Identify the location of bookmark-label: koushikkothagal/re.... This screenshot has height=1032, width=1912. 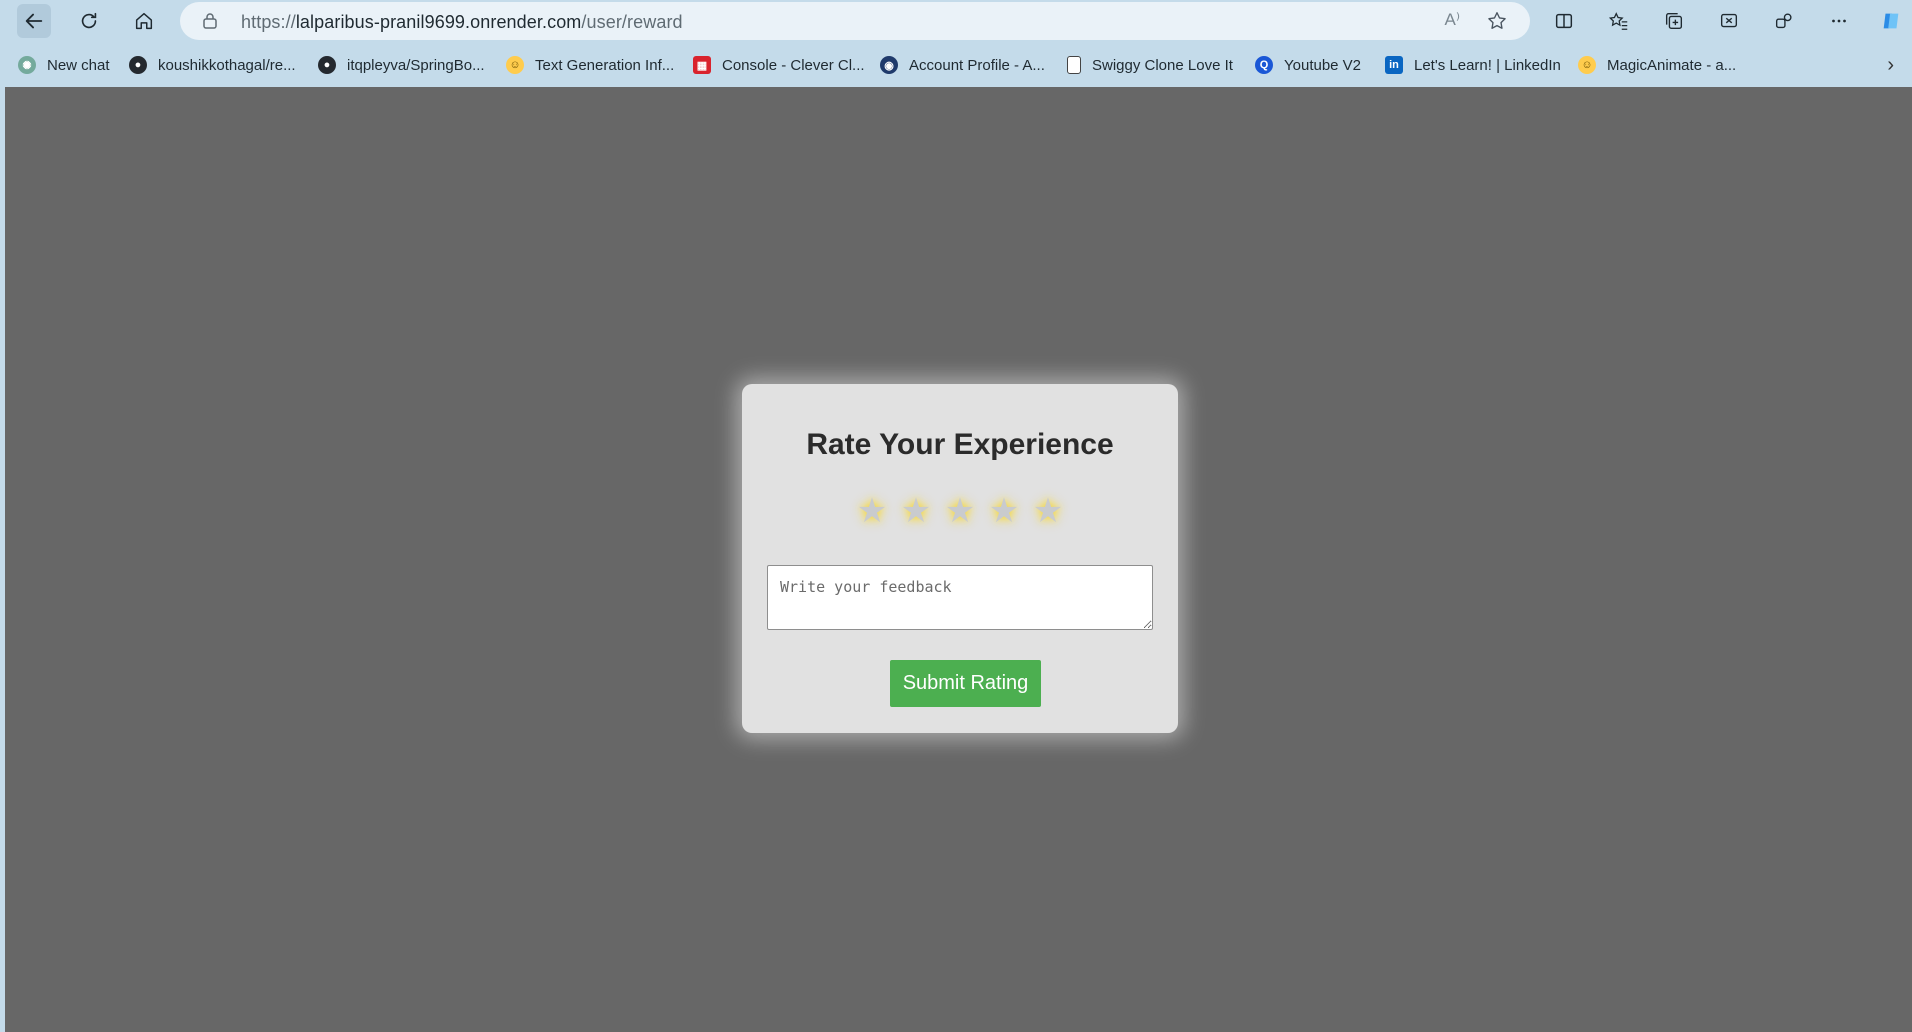
(227, 65).